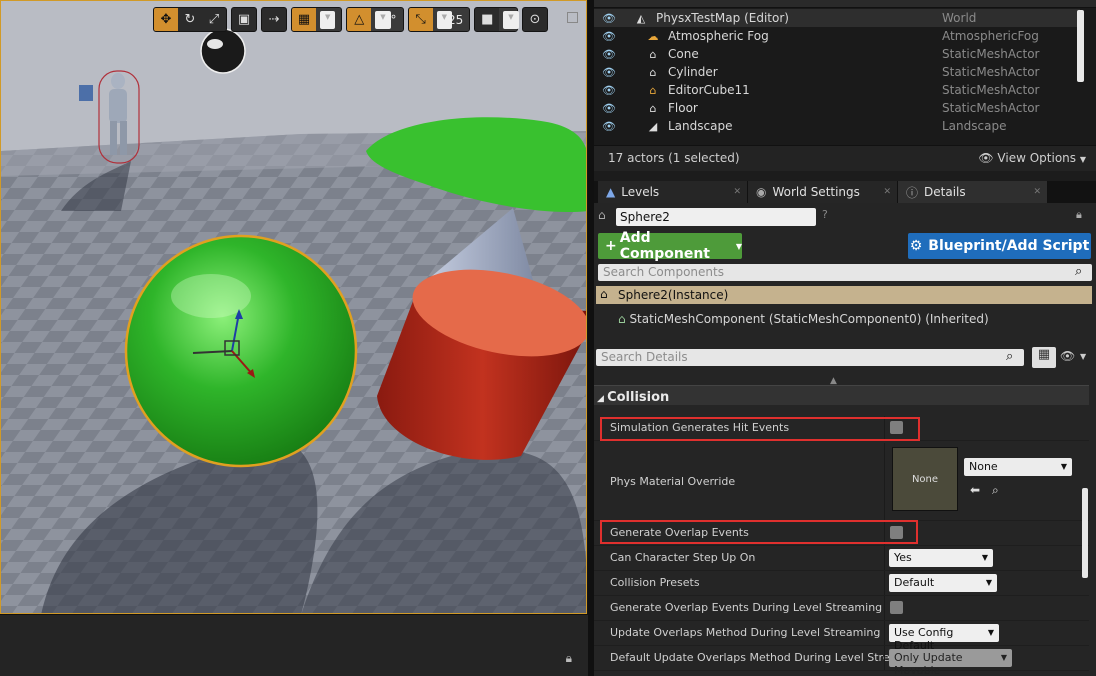 The width and height of the screenshot is (1096, 676). Describe the element at coordinates (359, 19) in the screenshot. I see `rotation-snap-icon: △` at that location.